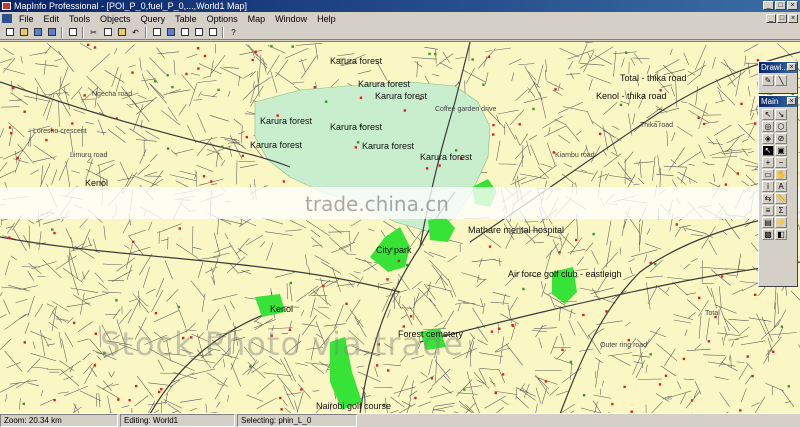 This screenshot has height=427, width=800. Describe the element at coordinates (768, 222) in the screenshot. I see `legend-icon: ▤` at that location.